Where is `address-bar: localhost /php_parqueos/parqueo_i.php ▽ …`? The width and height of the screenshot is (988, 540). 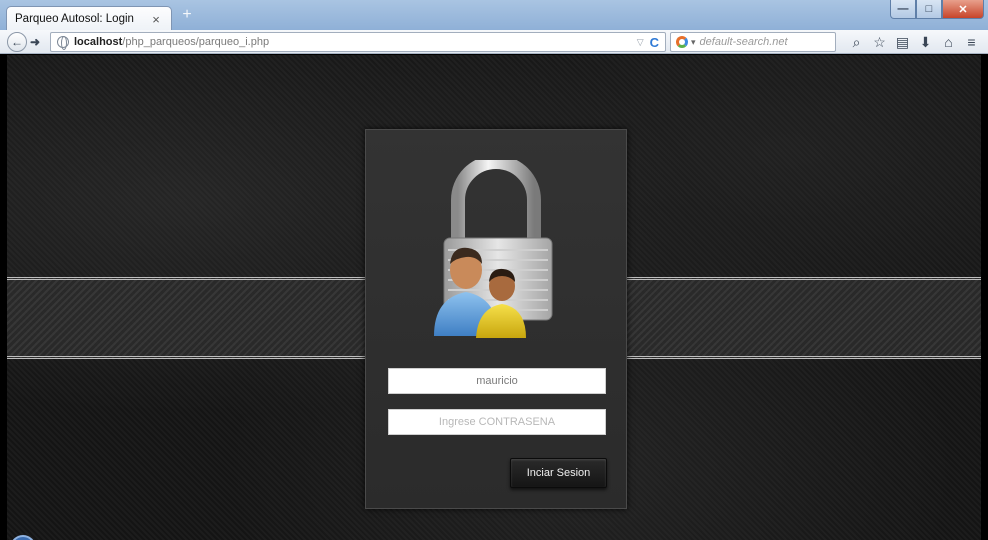
address-bar: localhost /php_parqueos/parqueo_i.php ▽ … is located at coordinates (358, 42).